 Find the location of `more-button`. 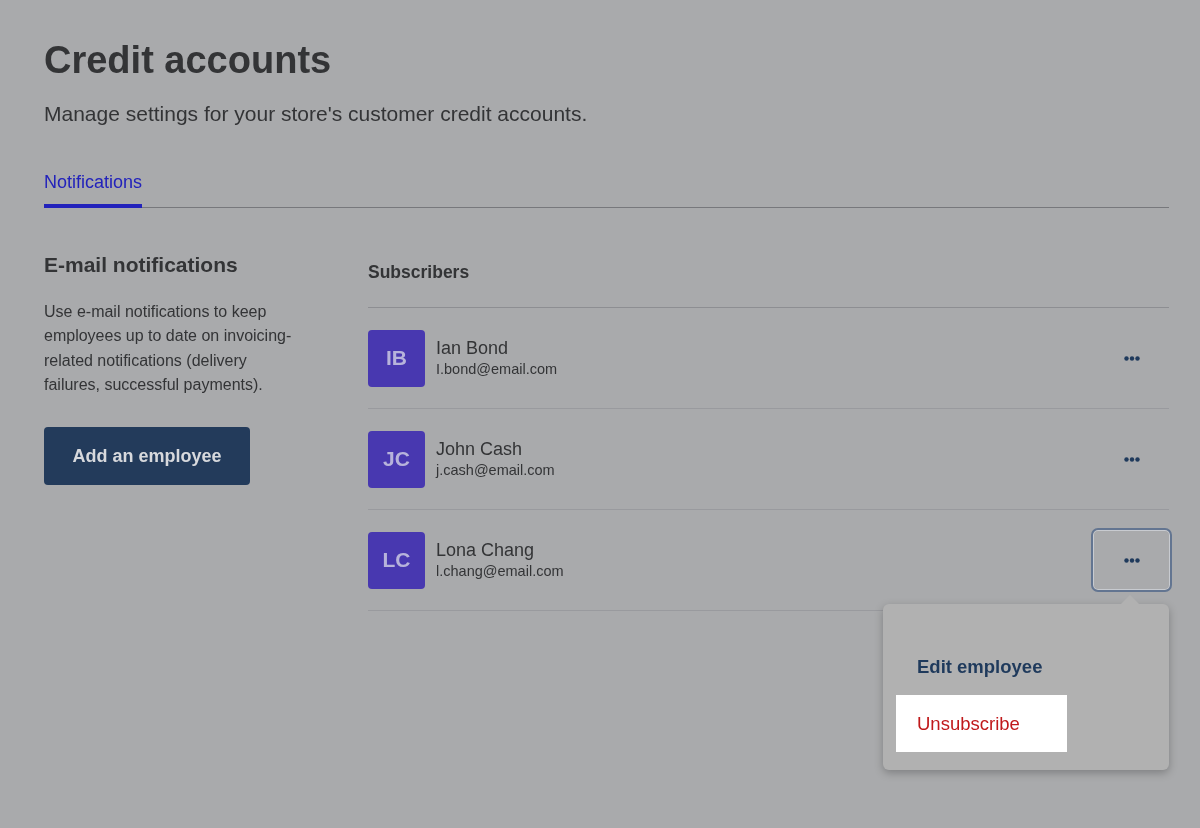

more-button is located at coordinates (1131, 560).